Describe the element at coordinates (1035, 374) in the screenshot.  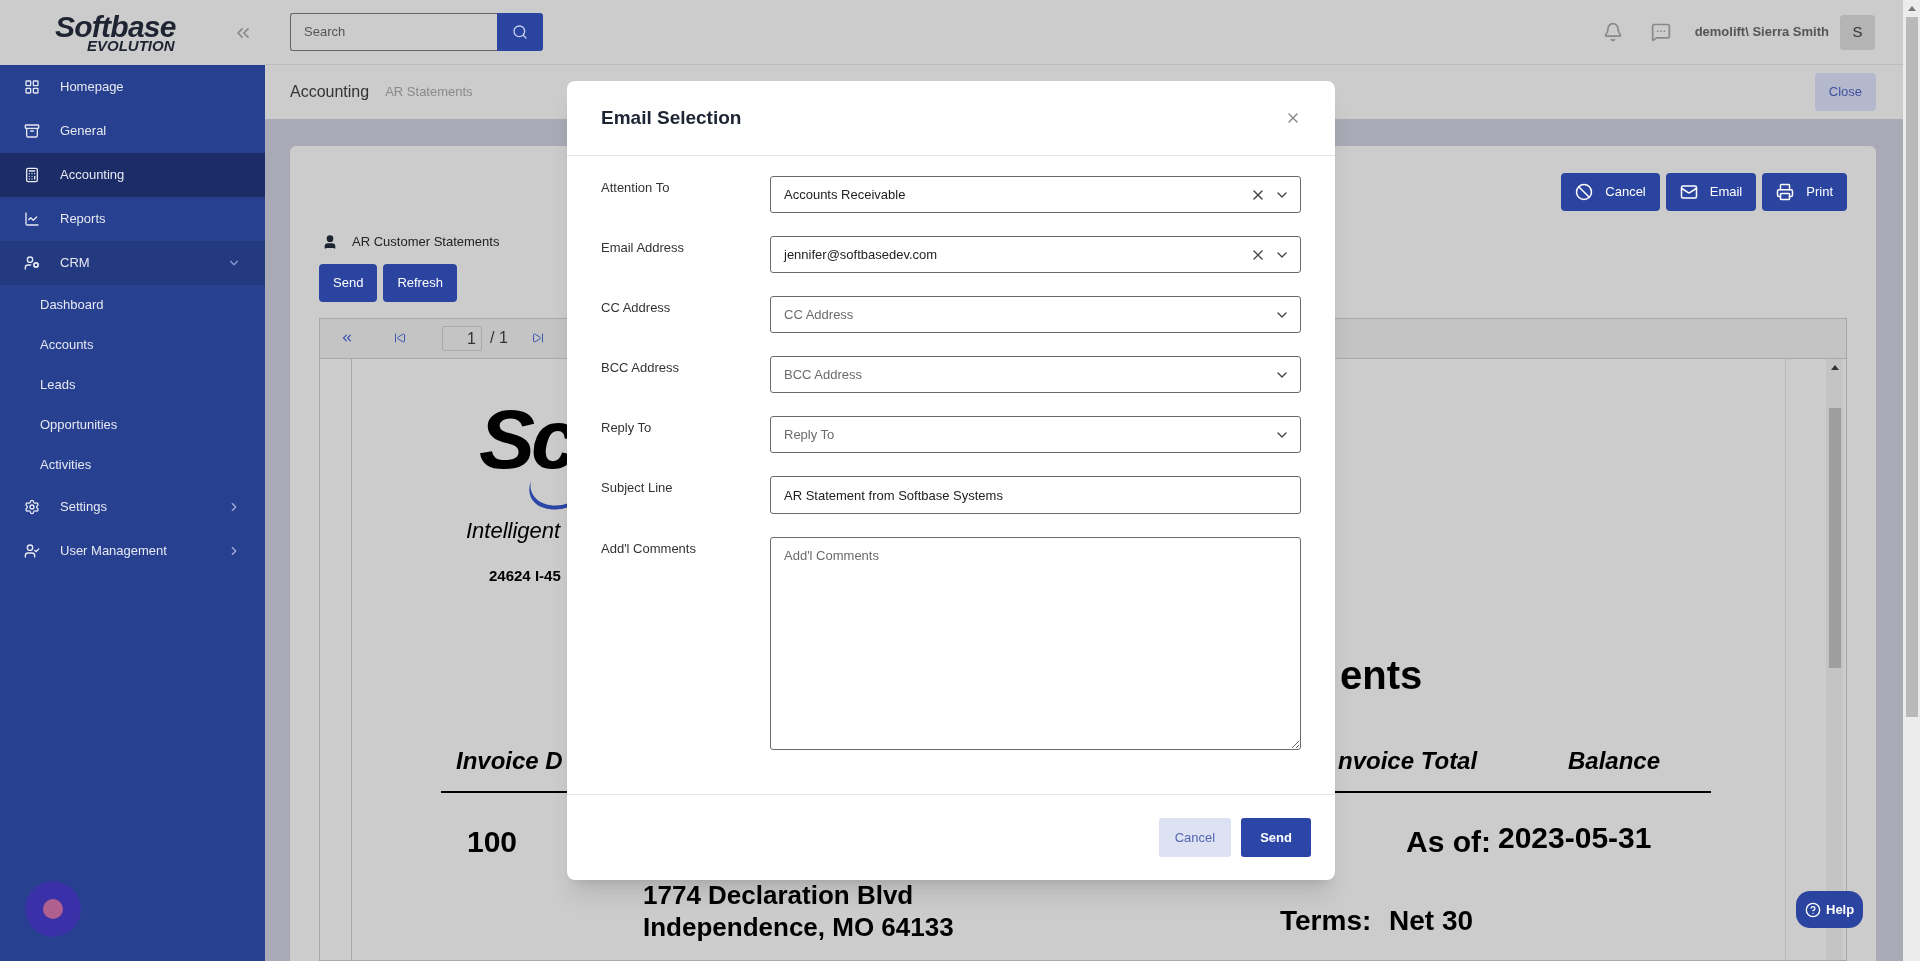
I see `select-field: BCC Address` at that location.